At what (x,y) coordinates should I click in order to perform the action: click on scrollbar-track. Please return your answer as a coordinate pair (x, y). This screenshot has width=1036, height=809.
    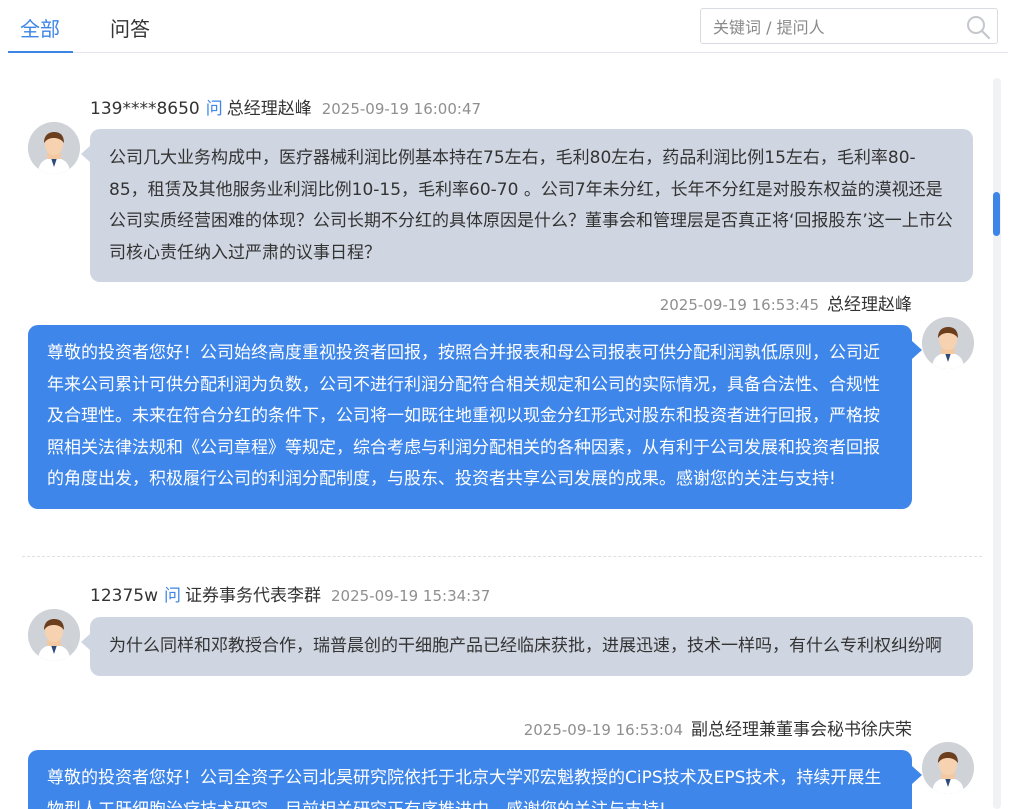
    Looking at the image, I should click on (997, 443).